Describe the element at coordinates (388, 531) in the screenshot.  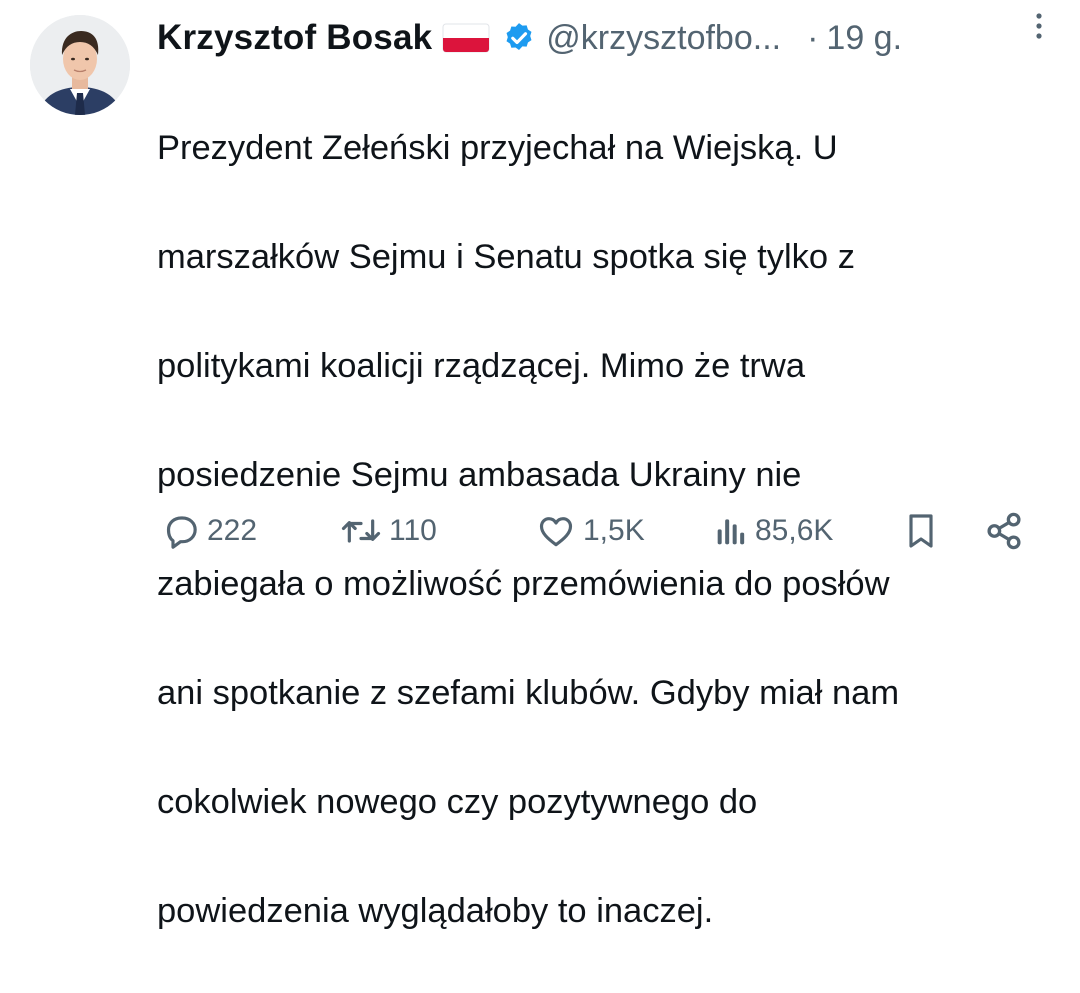
I see `repost-button: 110` at that location.